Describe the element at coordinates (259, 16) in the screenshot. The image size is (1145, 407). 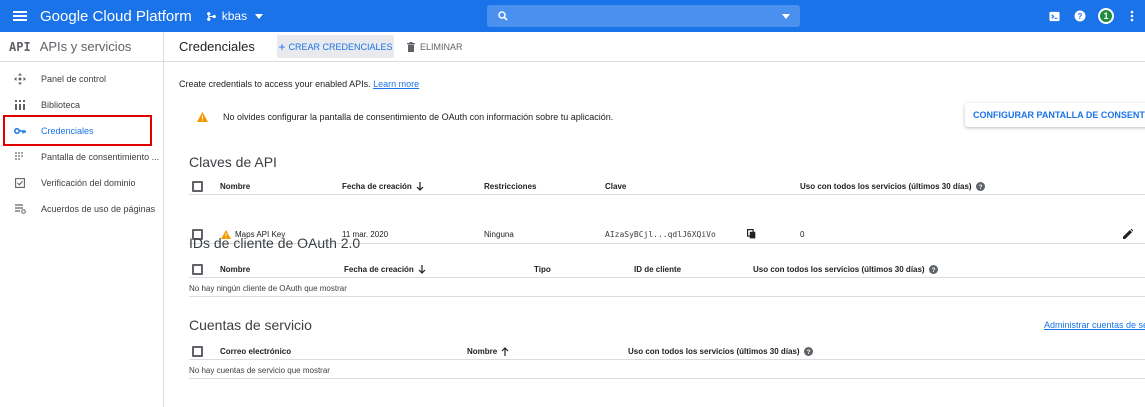
I see `chevron-down-icon` at that location.